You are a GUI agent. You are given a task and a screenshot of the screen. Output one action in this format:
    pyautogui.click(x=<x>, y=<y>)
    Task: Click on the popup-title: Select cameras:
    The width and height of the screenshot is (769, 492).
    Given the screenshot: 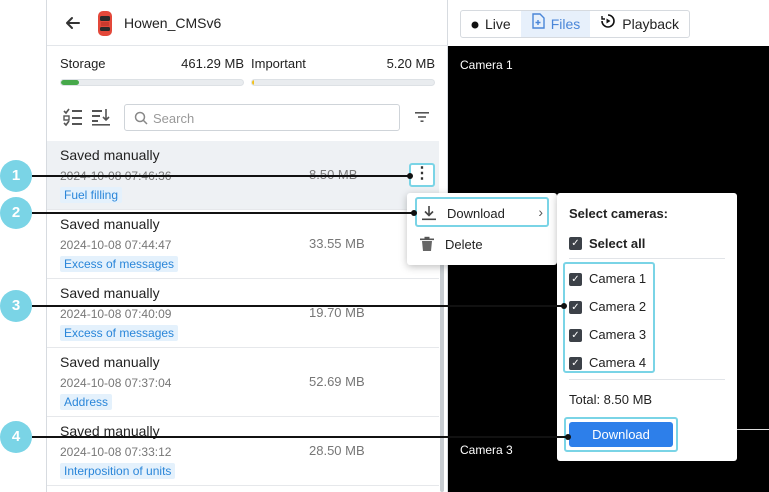 What is the action you would take?
    pyautogui.click(x=619, y=213)
    